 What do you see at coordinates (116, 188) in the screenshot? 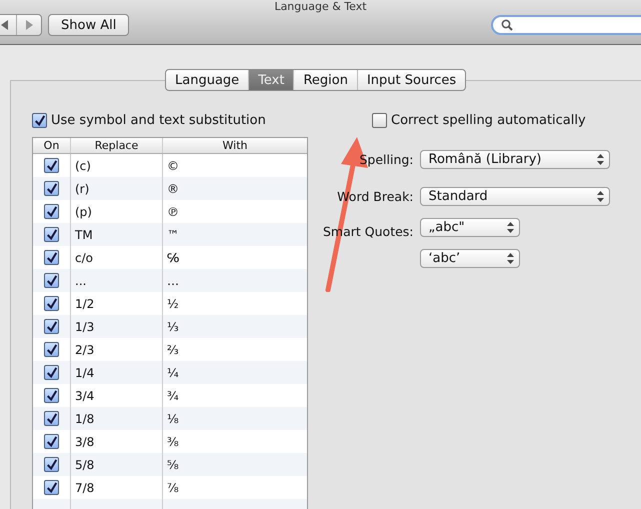
I see `table-cell: (r)` at bounding box center [116, 188].